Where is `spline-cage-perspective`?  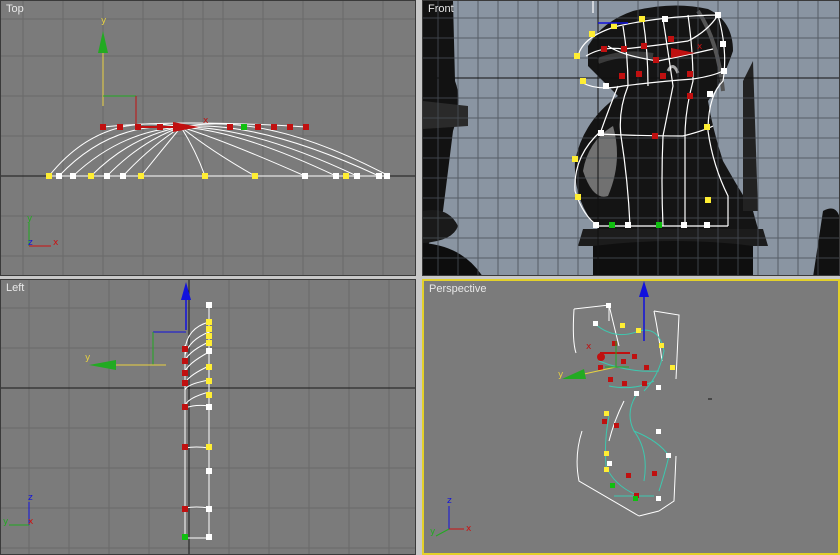 spline-cage-perspective is located at coordinates (626, 410).